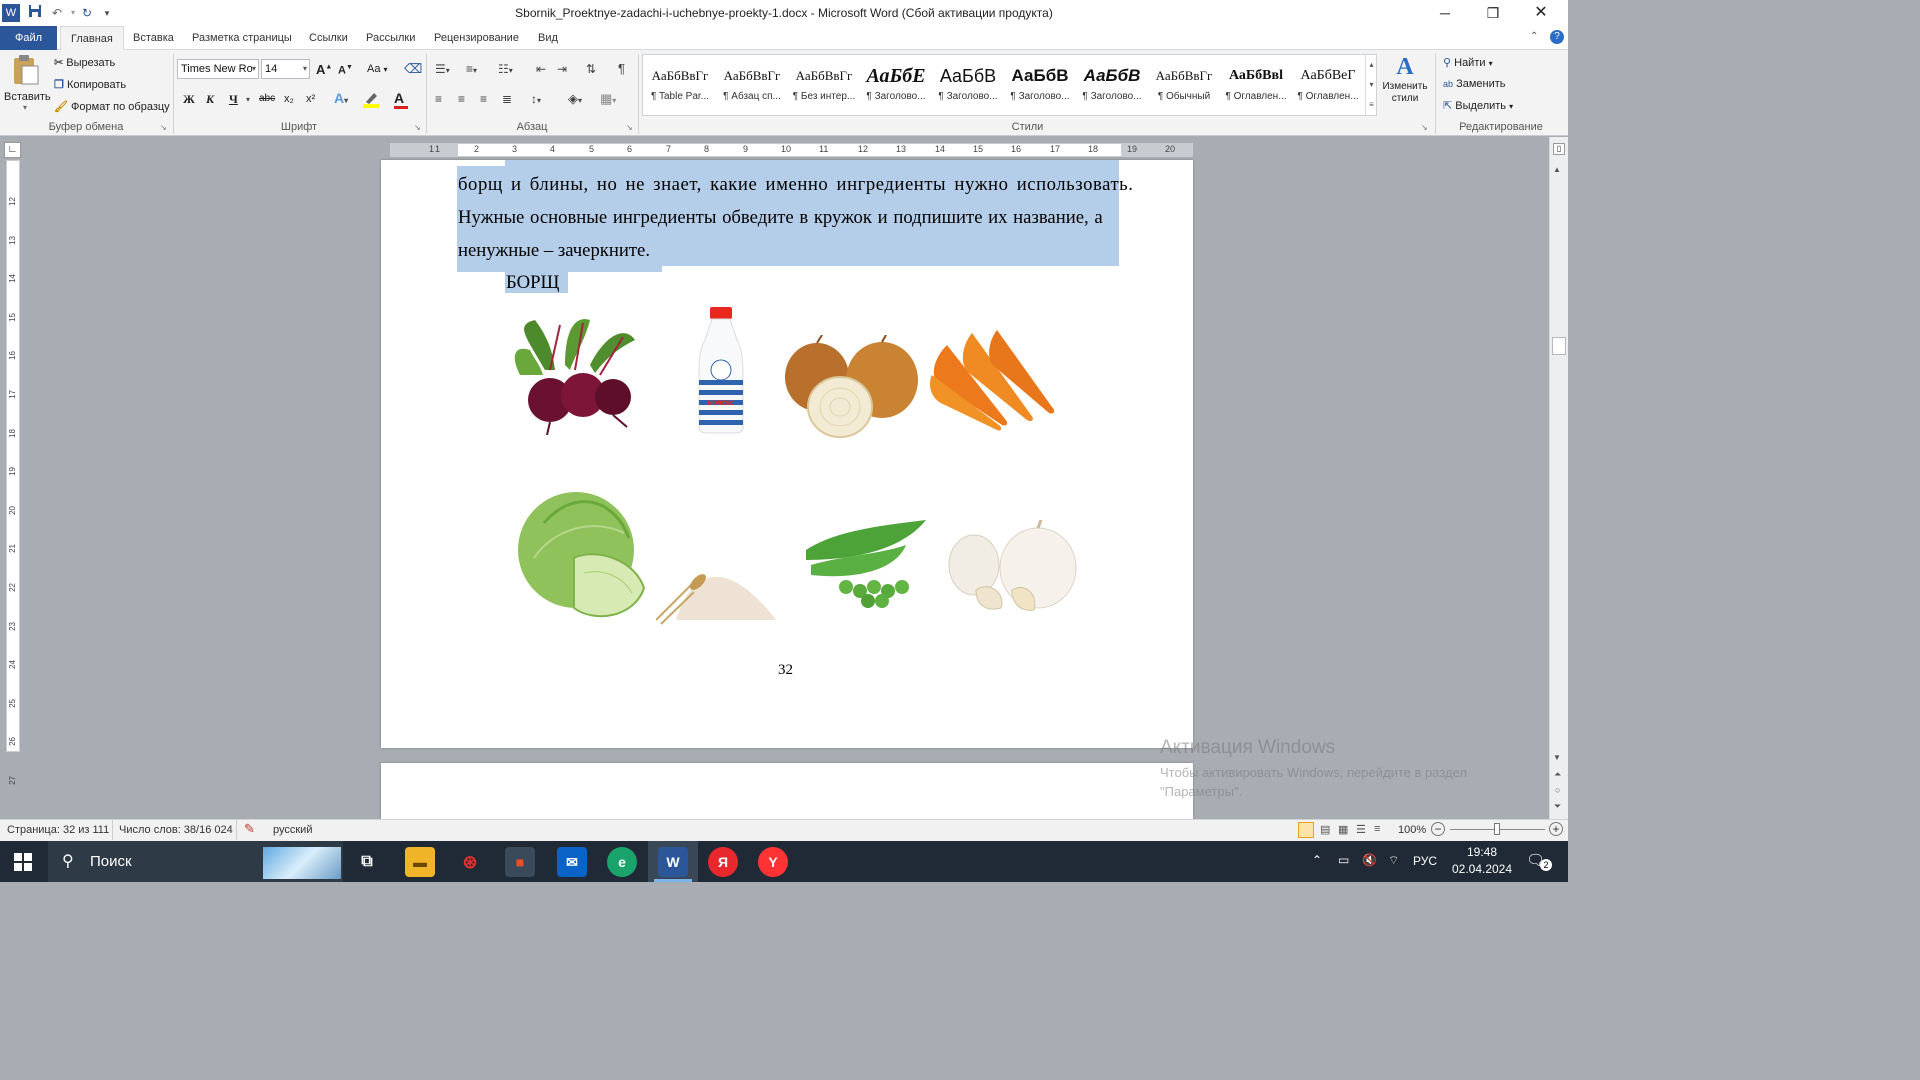 Image resolution: width=1920 pixels, height=1080 pixels. Describe the element at coordinates (328, 38) in the screenshot. I see `tab-references: Ссылки` at that location.